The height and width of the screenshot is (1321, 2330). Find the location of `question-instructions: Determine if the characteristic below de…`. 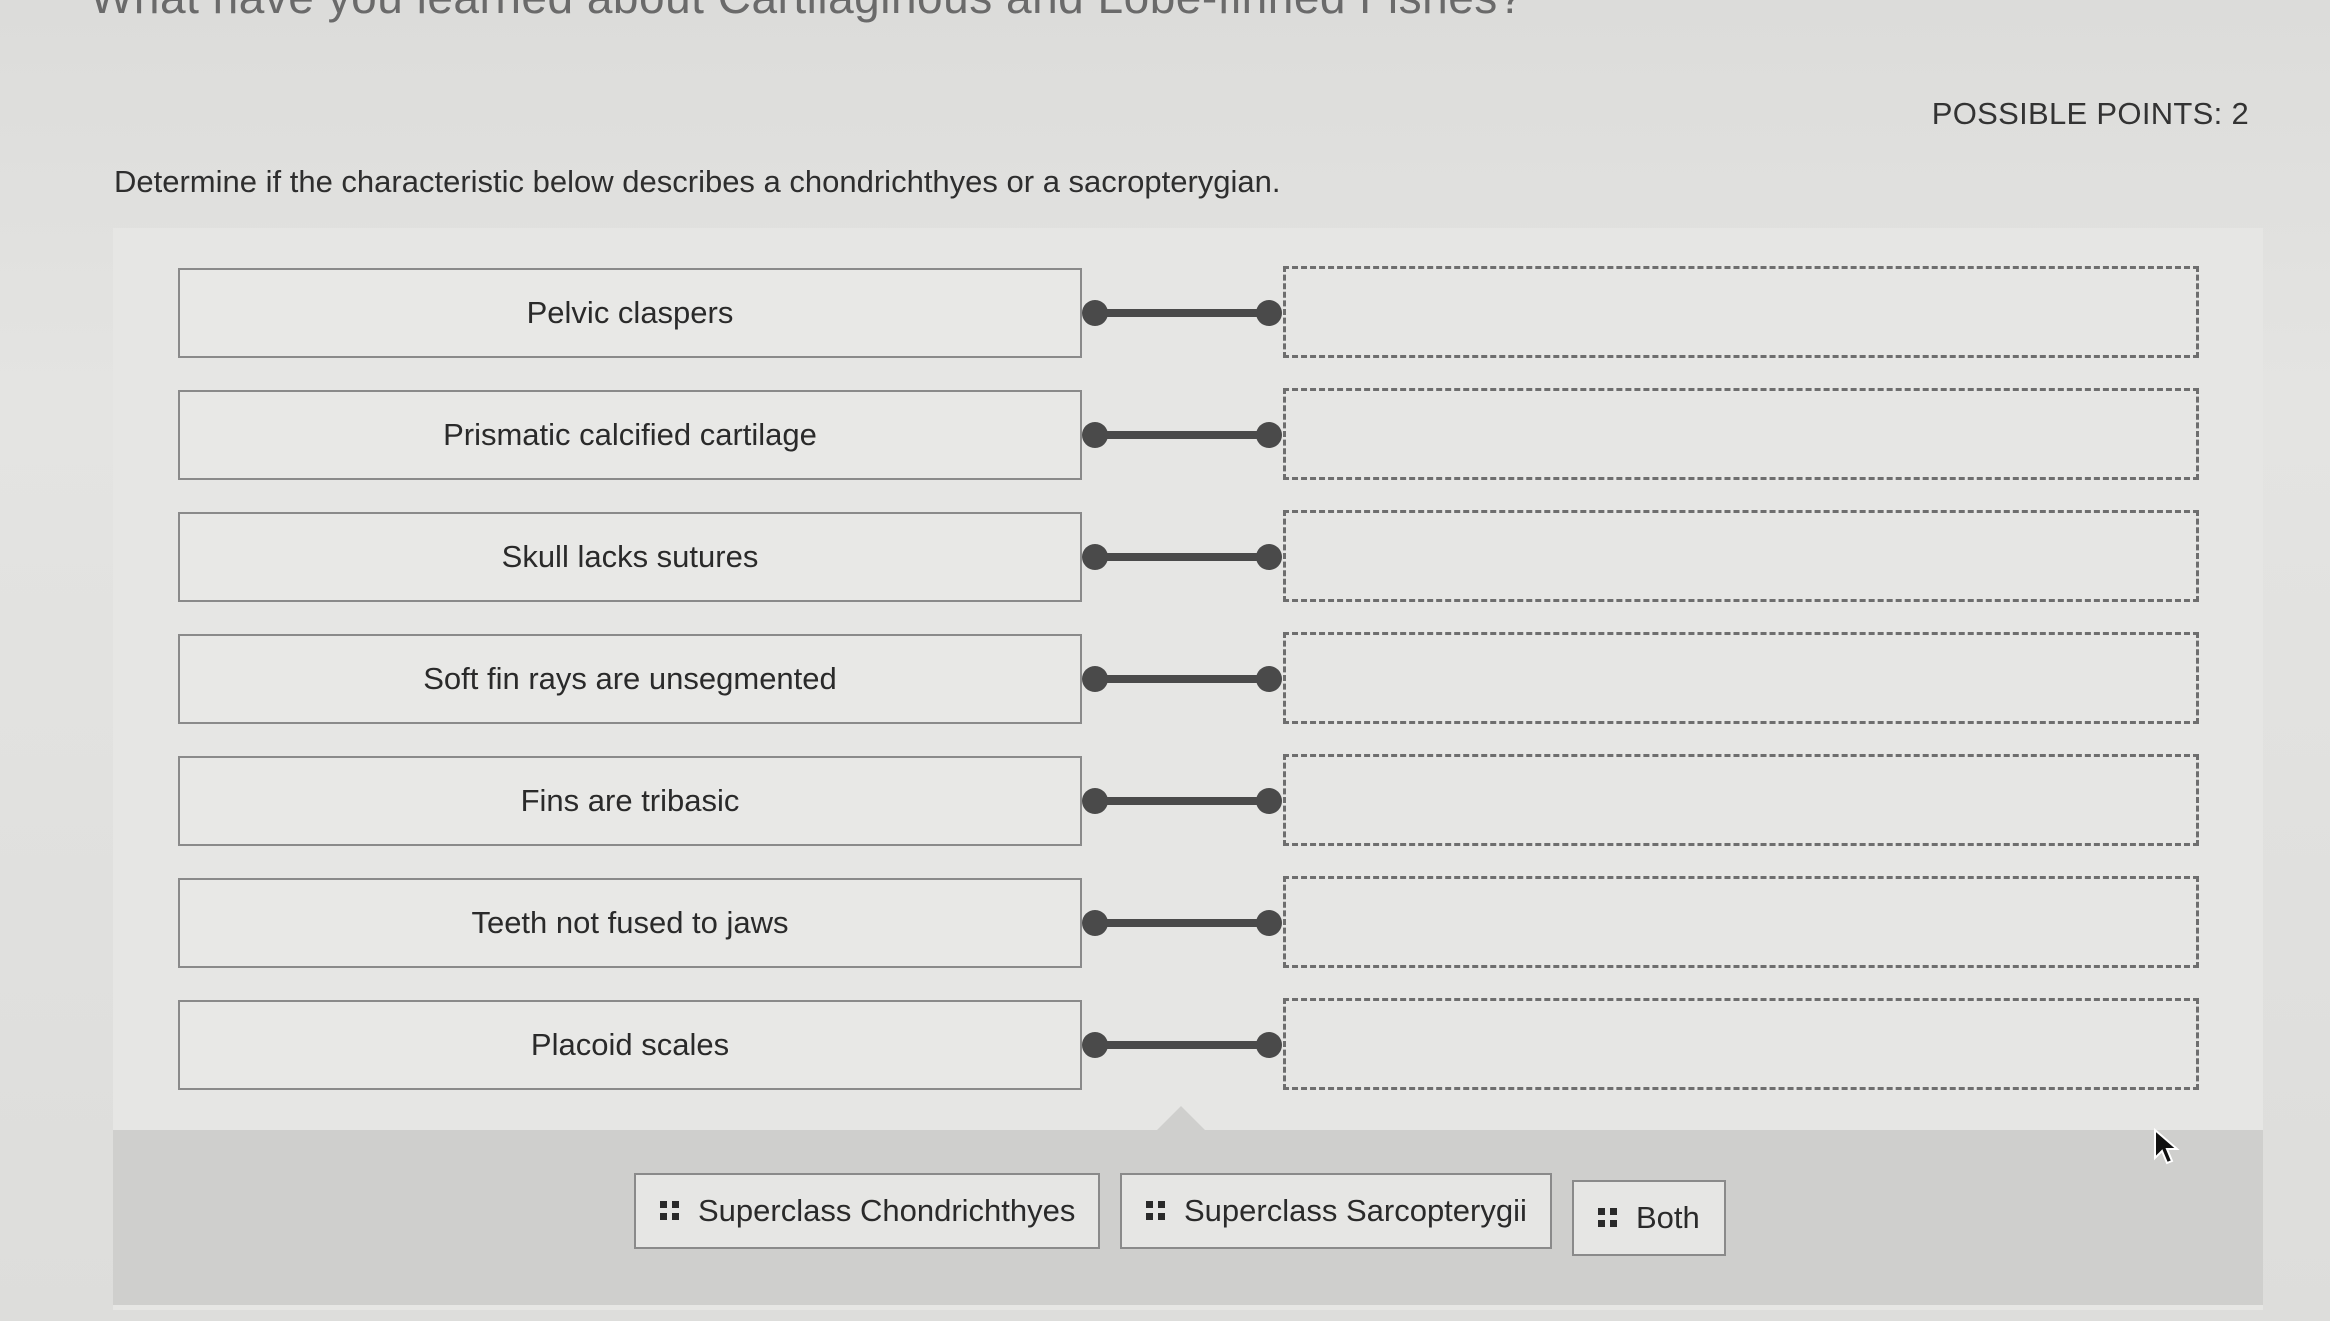

question-instructions: Determine if the characteristic below de… is located at coordinates (697, 181).